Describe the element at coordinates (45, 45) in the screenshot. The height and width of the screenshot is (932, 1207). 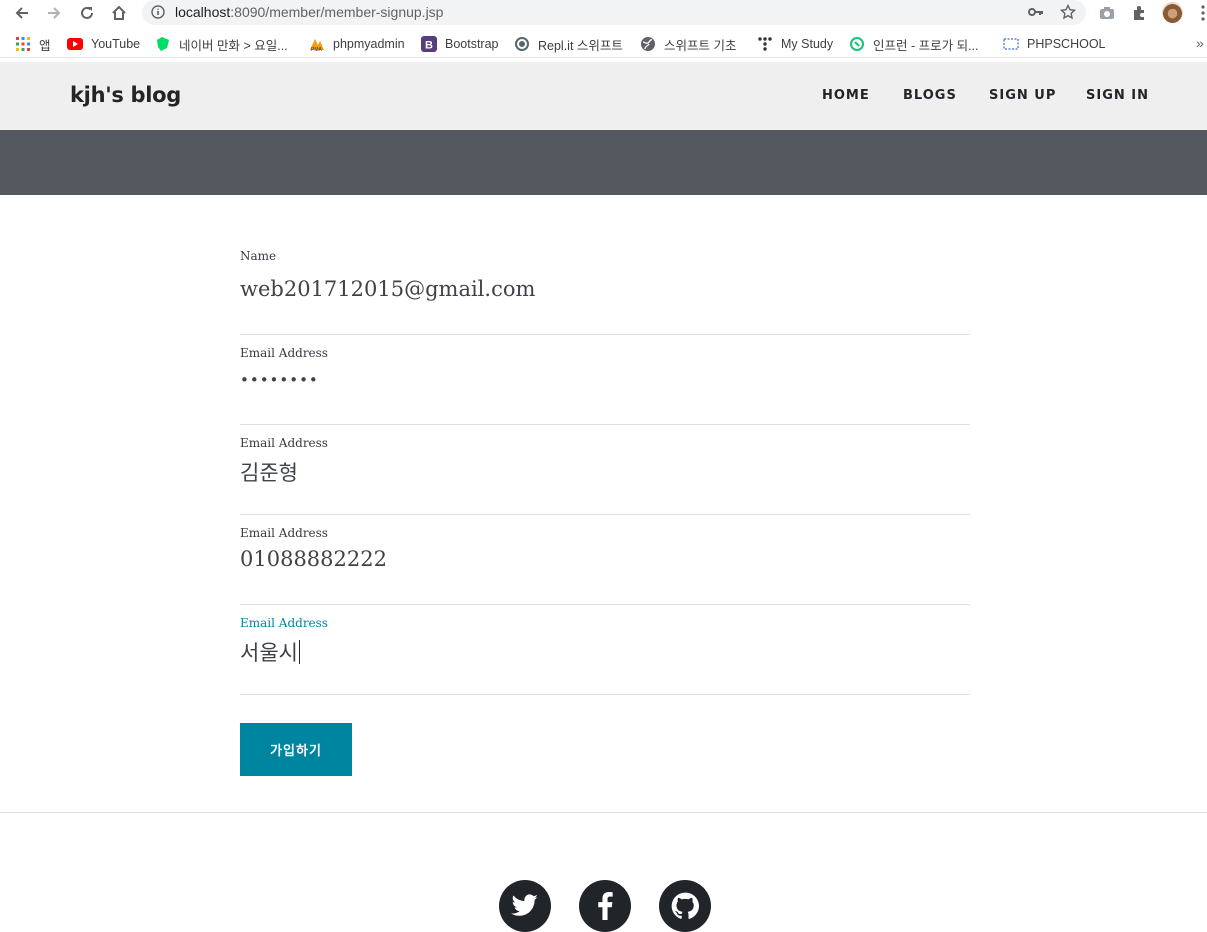
I see `bookmark-label: 앱` at that location.